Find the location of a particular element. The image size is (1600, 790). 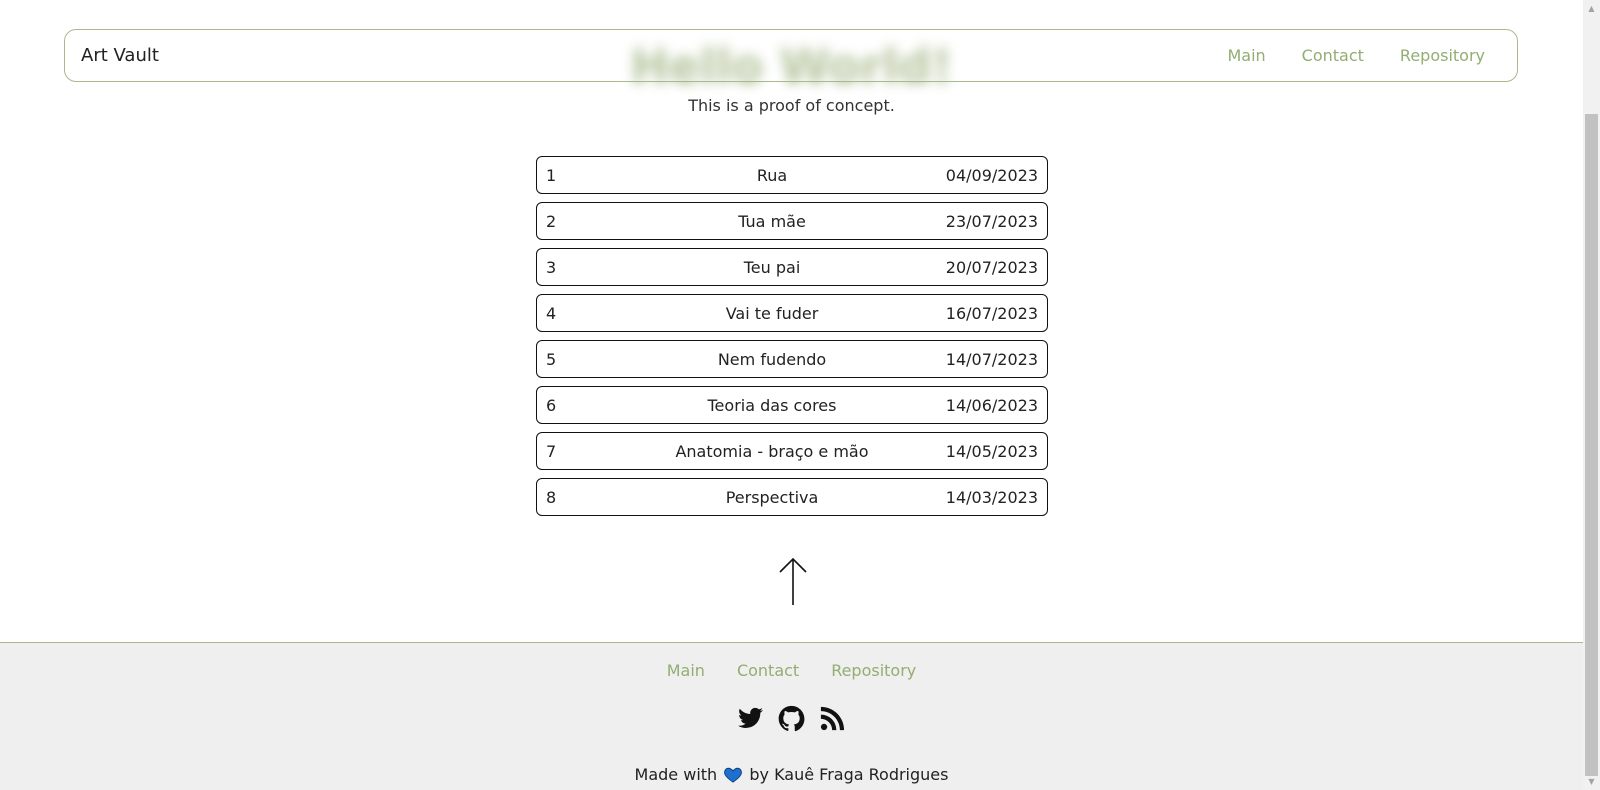

scroll-up-arrow-icon: ▲ is located at coordinates (1591, 8).